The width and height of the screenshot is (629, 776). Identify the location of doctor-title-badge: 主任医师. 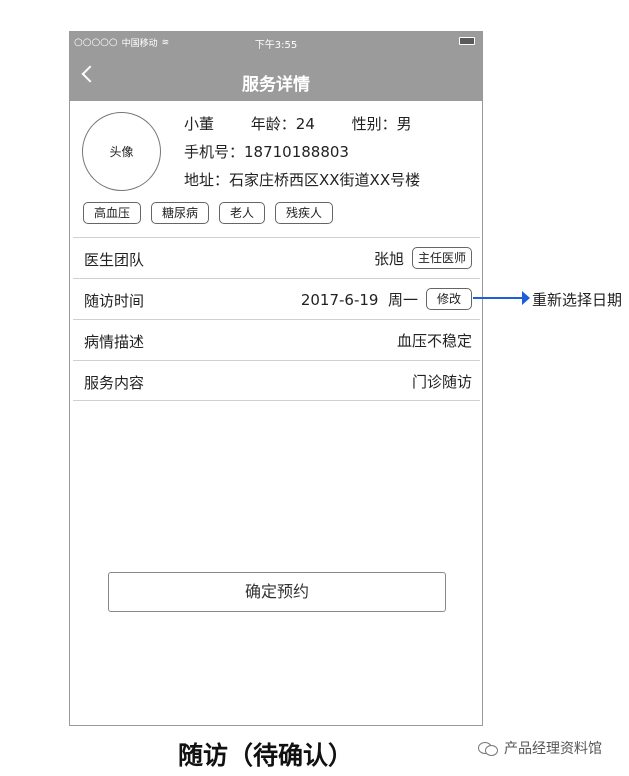
(441, 258).